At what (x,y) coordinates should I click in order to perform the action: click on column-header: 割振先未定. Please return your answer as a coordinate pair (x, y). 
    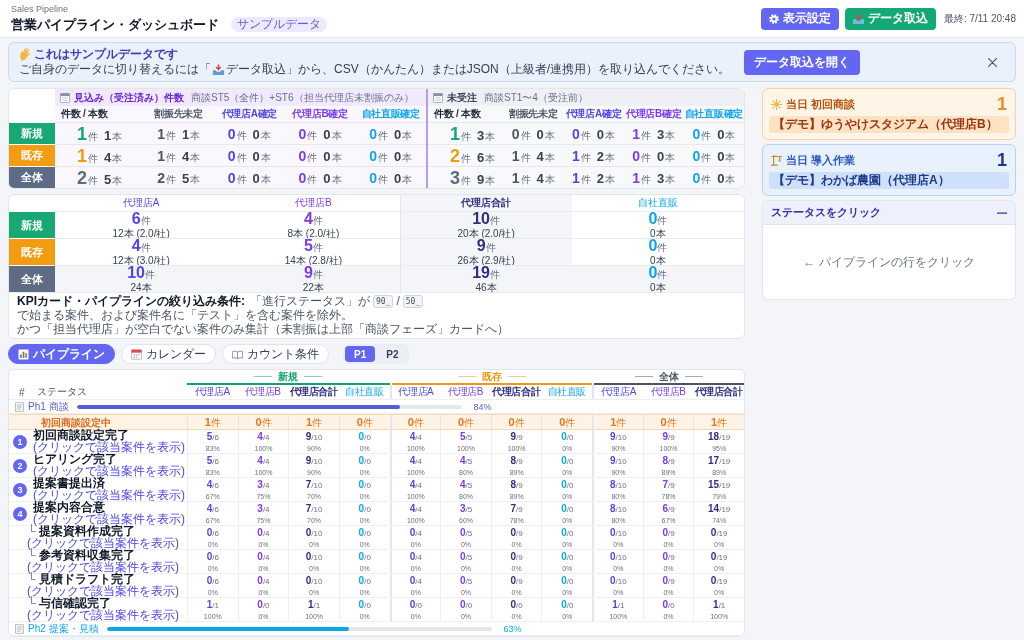
    Looking at the image, I should click on (533, 114).